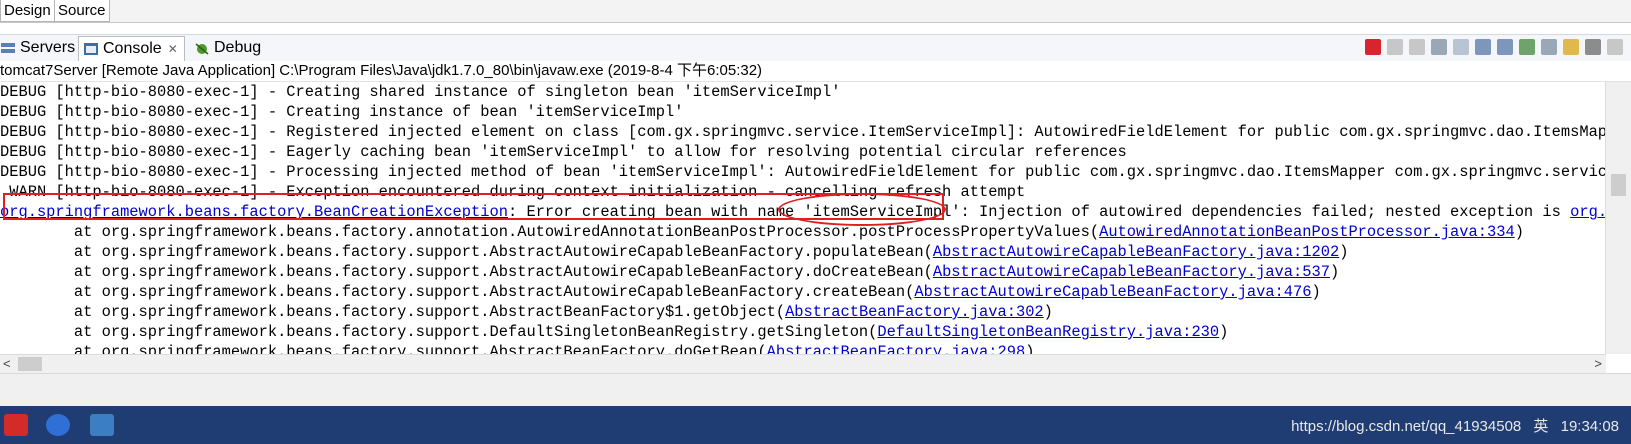 This screenshot has width=1631, height=444. I want to click on pin-console-icon, so click(1527, 47).